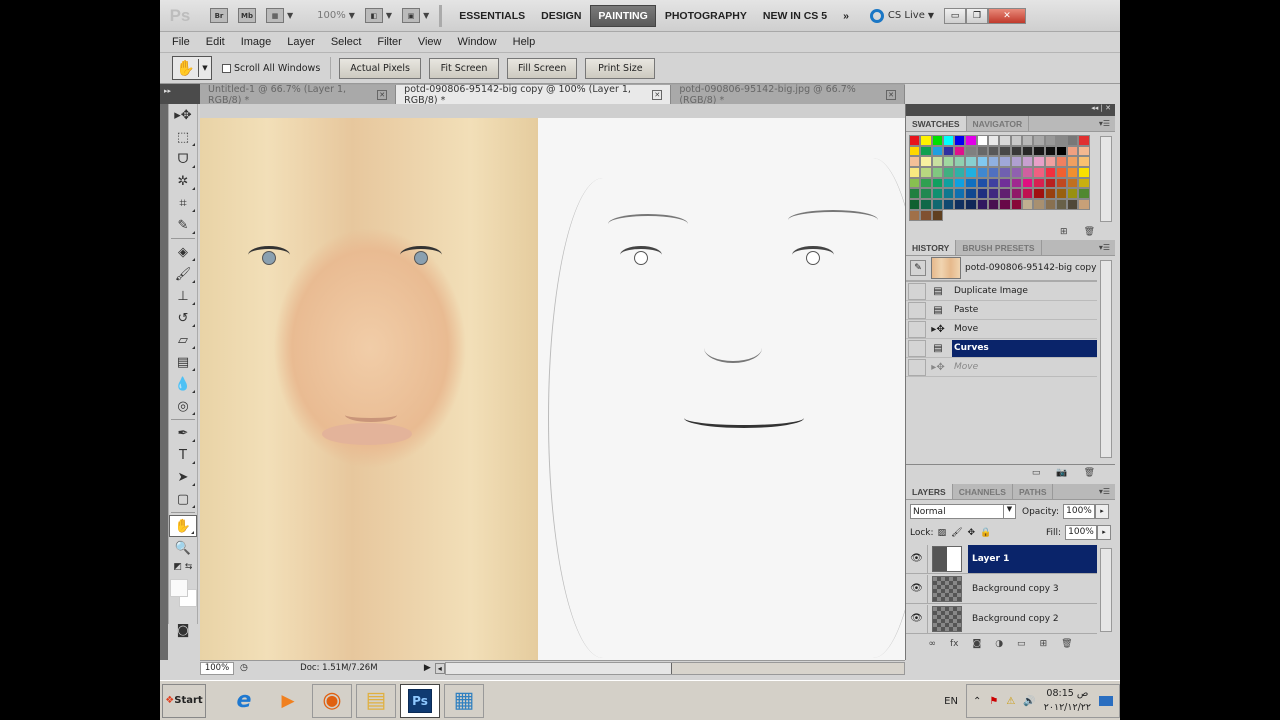 Image resolution: width=1280 pixels, height=720 pixels. What do you see at coordinates (183, 159) in the screenshot?
I see `lasso-tool: ᗜ` at bounding box center [183, 159].